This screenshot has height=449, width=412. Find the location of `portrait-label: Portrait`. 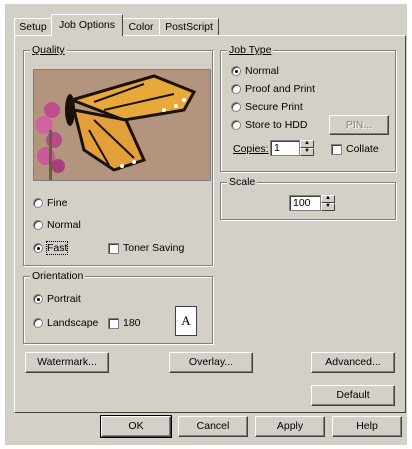

portrait-label: Portrait is located at coordinates (64, 299).